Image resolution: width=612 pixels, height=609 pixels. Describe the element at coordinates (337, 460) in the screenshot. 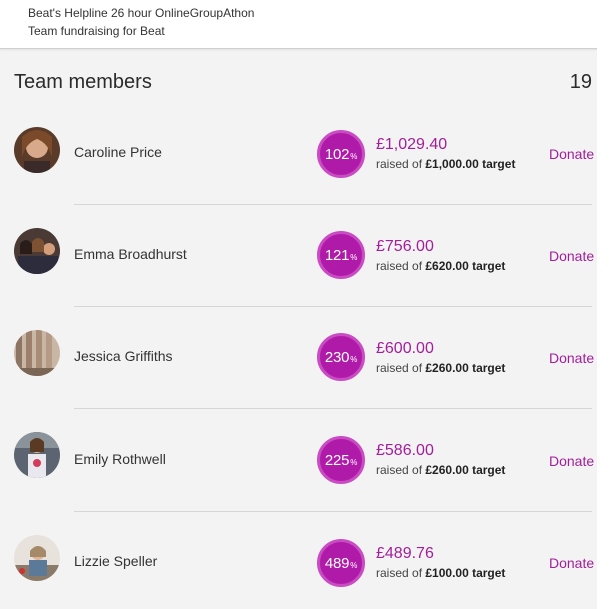

I see `progress-percent: 225` at that location.